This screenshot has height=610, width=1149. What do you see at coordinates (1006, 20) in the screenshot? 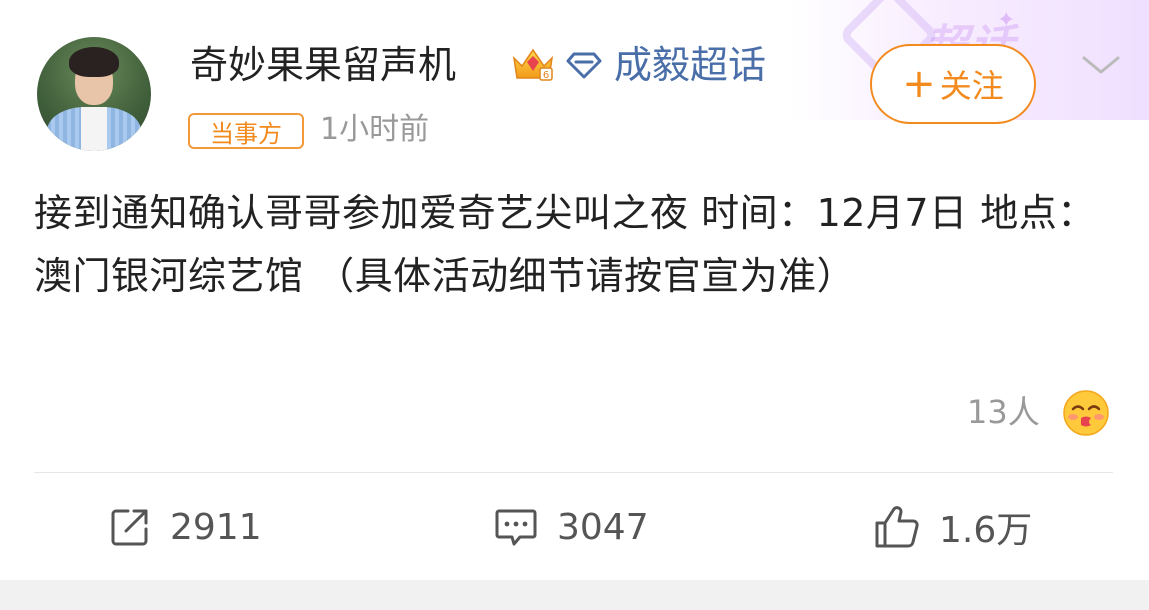
I see `sparkle-icon: ✦` at bounding box center [1006, 20].